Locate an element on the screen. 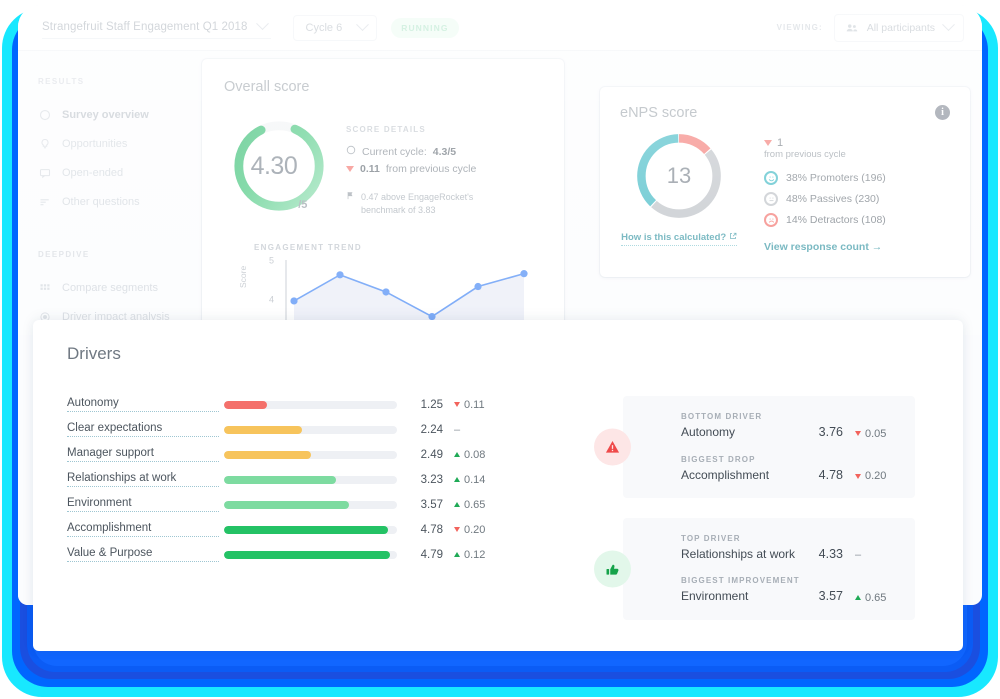 This screenshot has height=699, width=1000. driver-row: Relationships at work 3.23 0.14 is located at coordinates (297, 479).